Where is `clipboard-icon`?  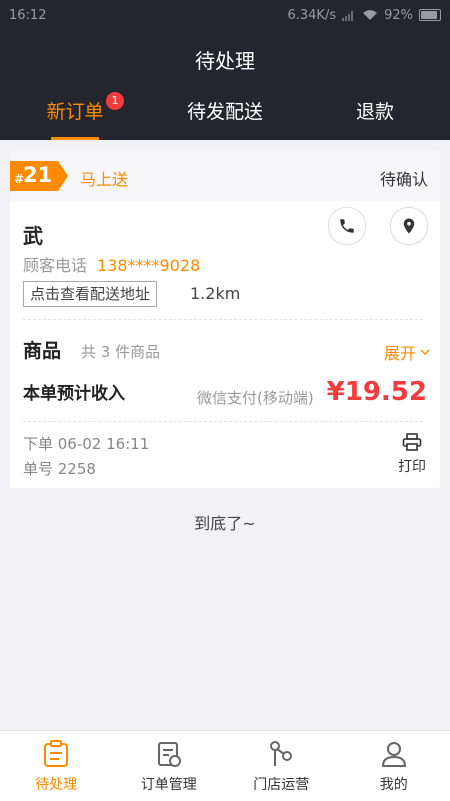
clipboard-icon is located at coordinates (56, 754).